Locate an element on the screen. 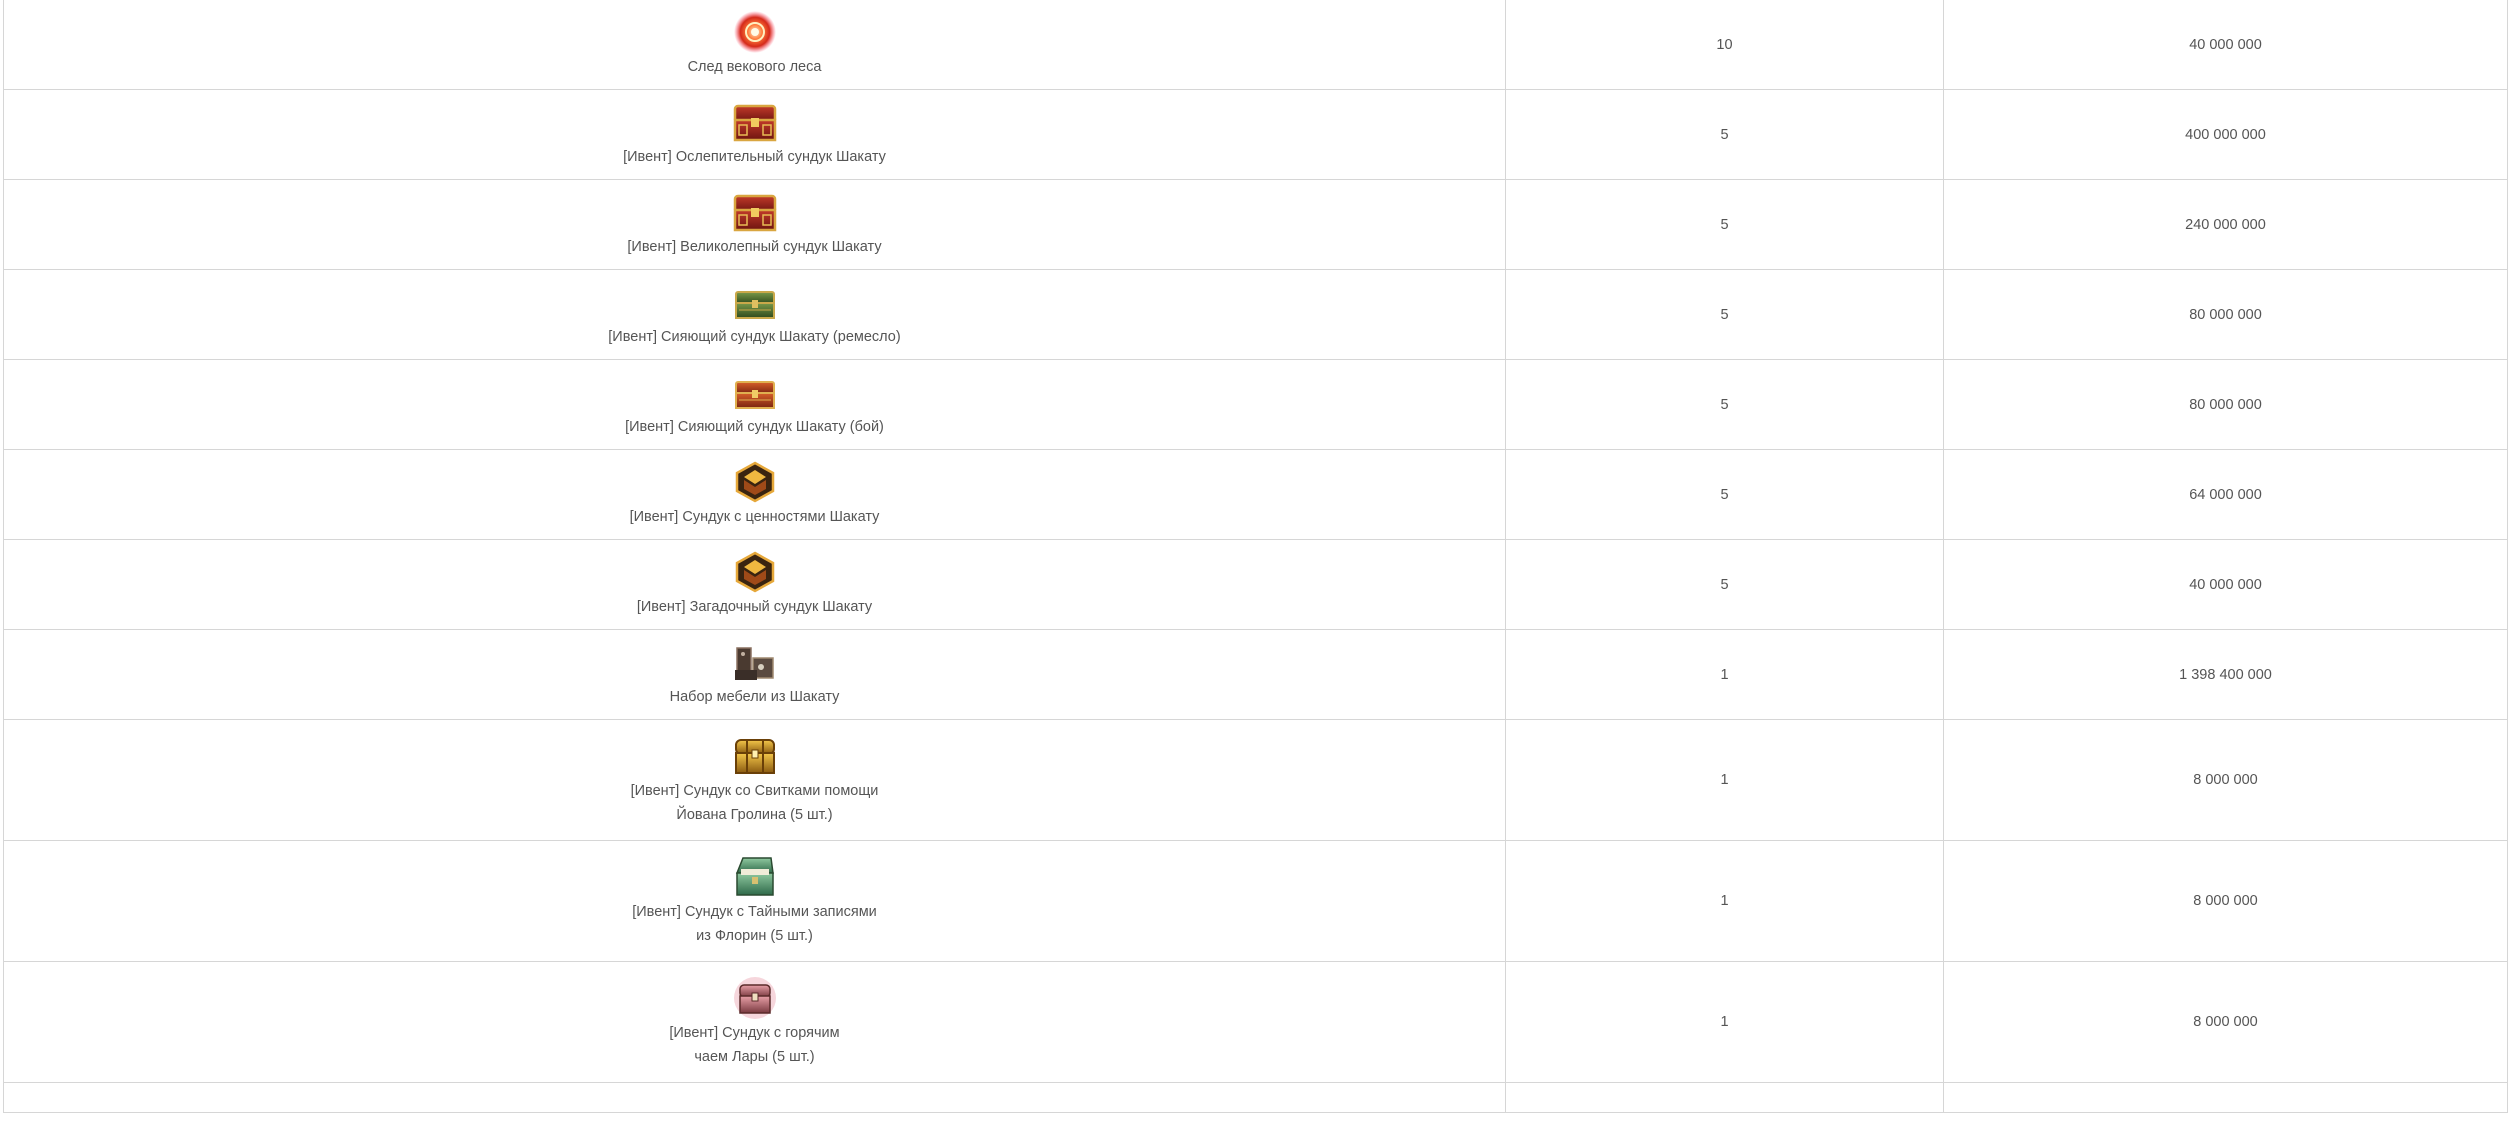 Image resolution: width=2510 pixels, height=1132 pixels. item-cell: [Ивент] Сундук с ценностями Шакату is located at coordinates (754, 494).